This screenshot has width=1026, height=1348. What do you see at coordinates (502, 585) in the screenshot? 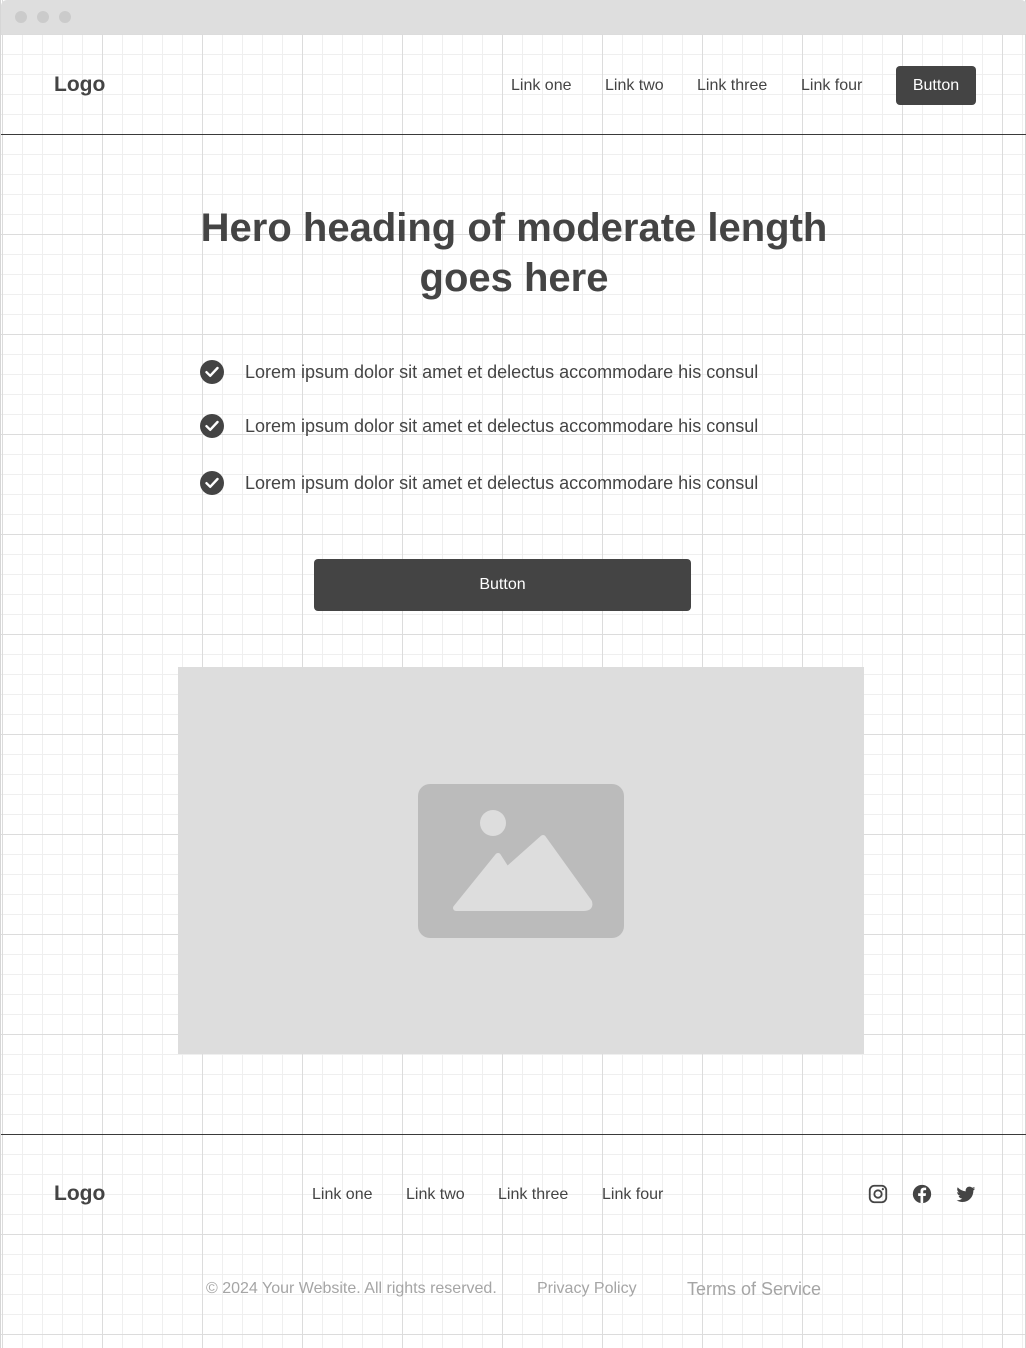
I see `hero-cta-button: Button` at bounding box center [502, 585].